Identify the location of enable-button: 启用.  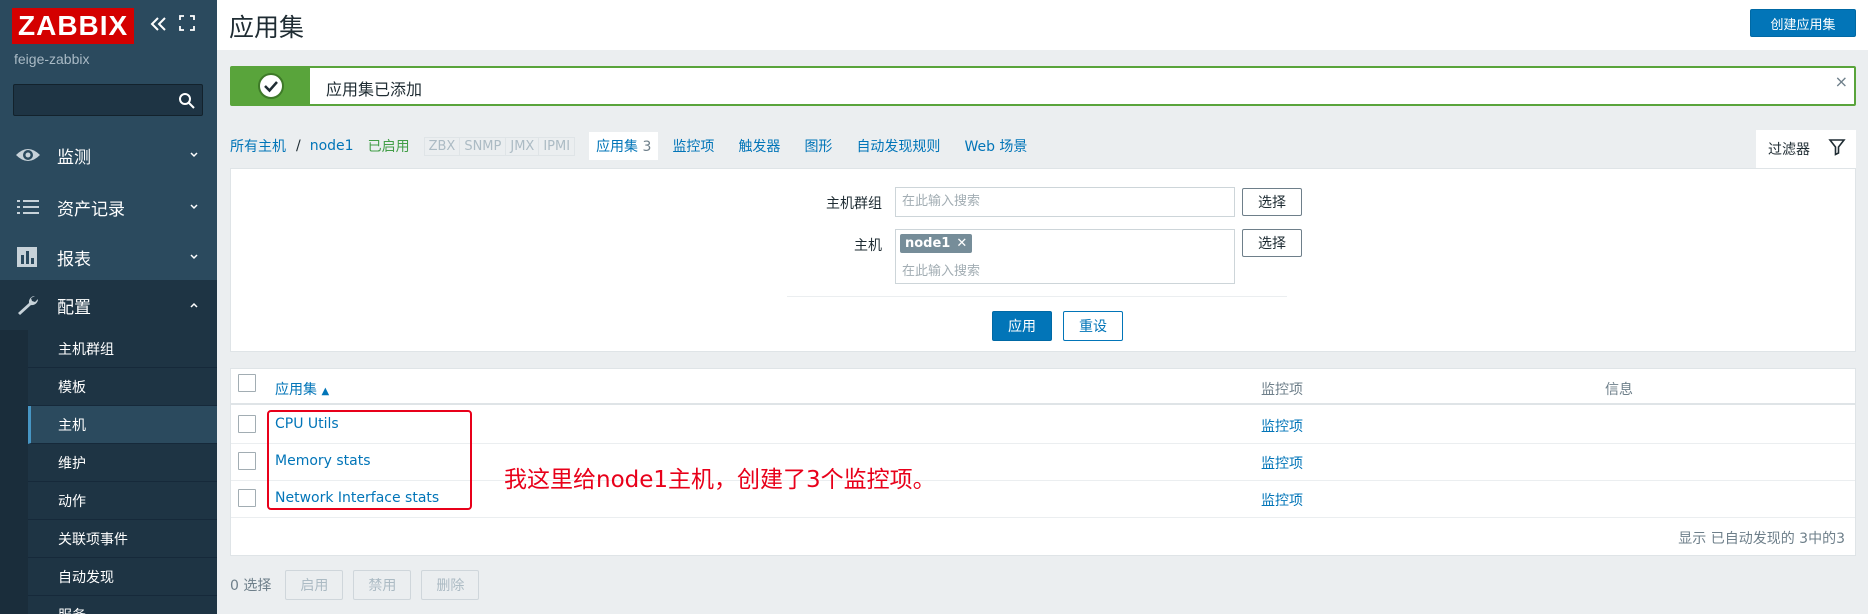
(314, 585).